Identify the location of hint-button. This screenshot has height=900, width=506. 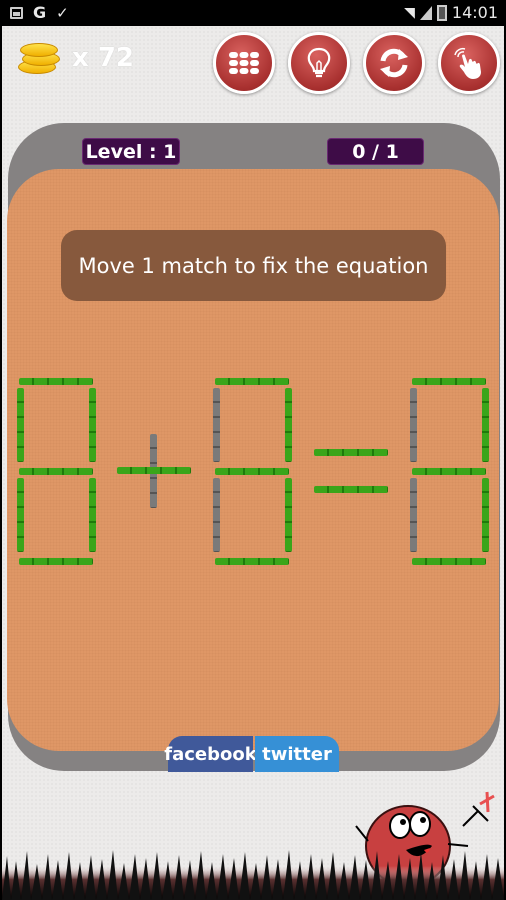
(319, 63).